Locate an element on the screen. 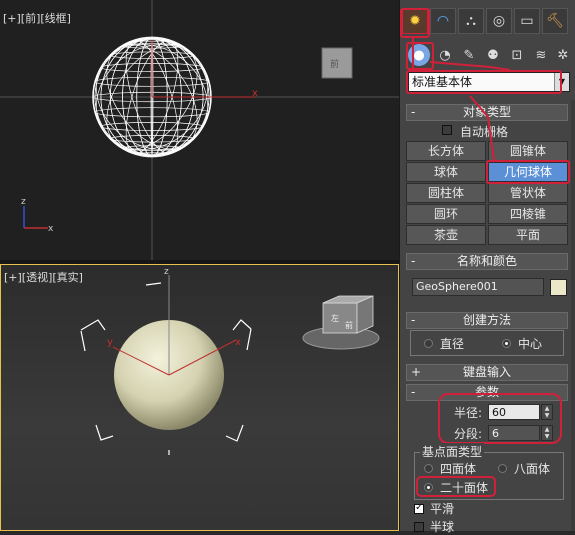 This screenshot has height=535, width=575. shapes-subtab: ◔ is located at coordinates (445, 55).